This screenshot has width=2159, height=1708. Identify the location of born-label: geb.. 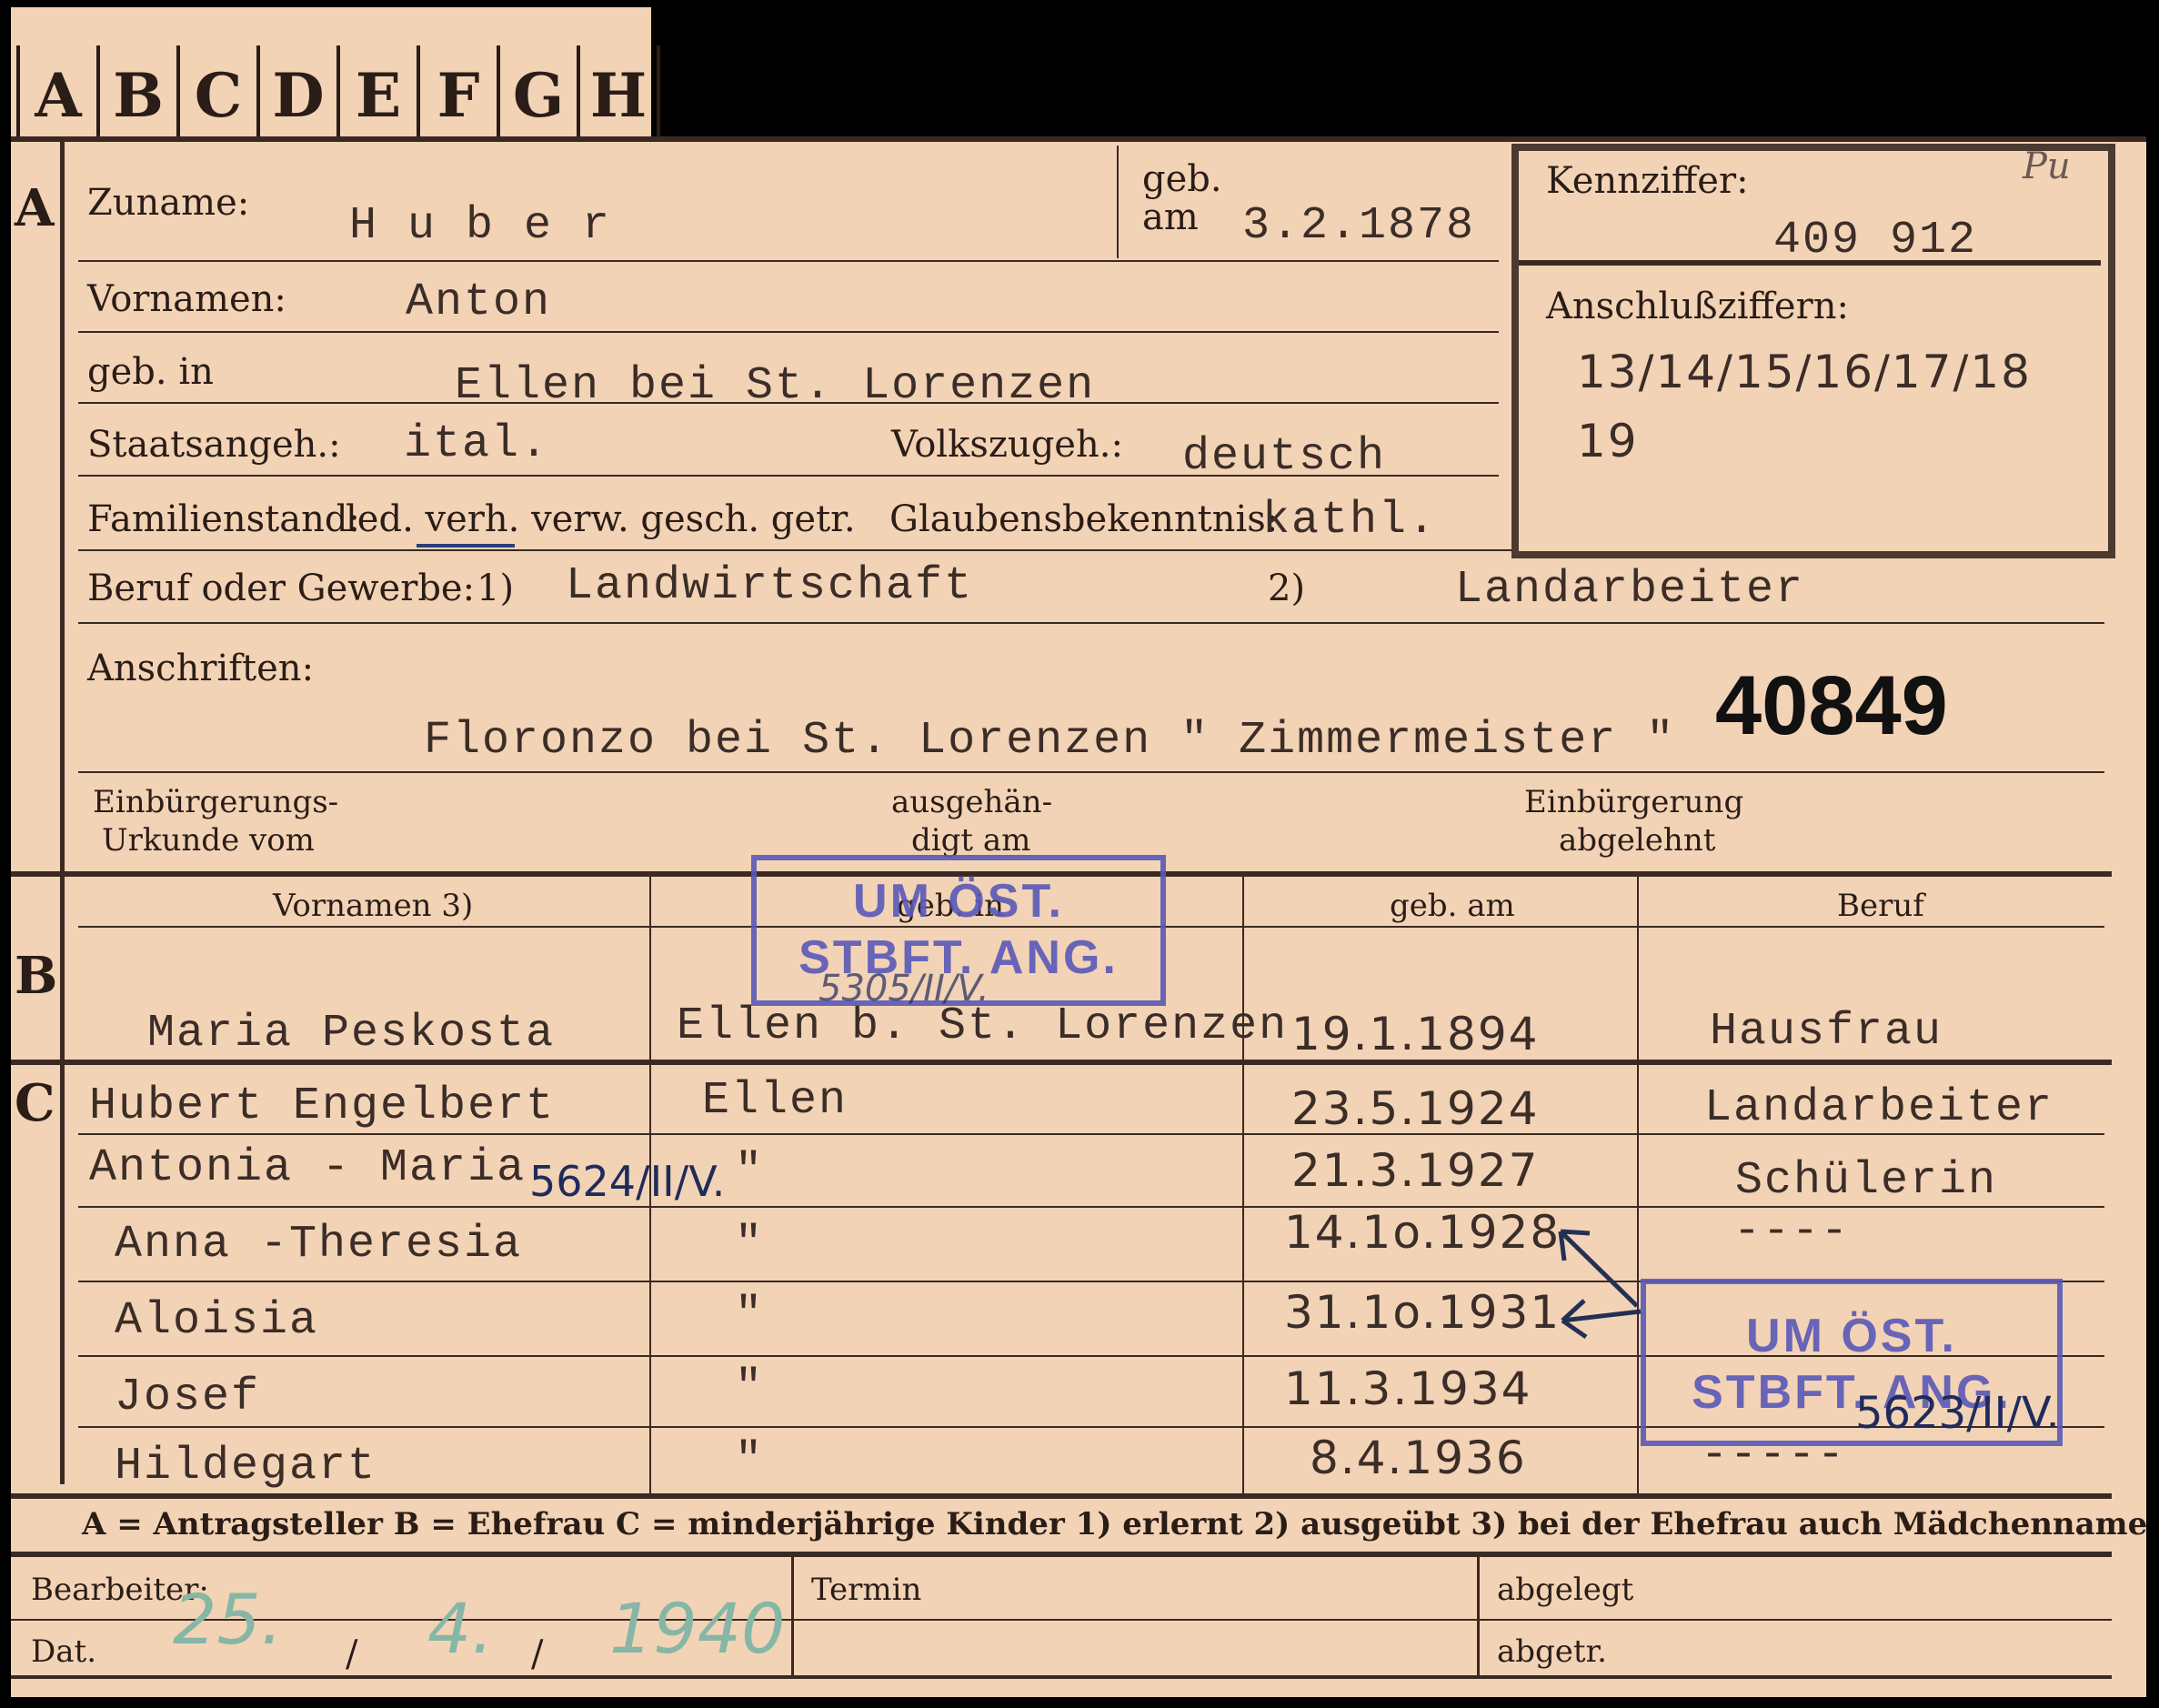
(1182, 179).